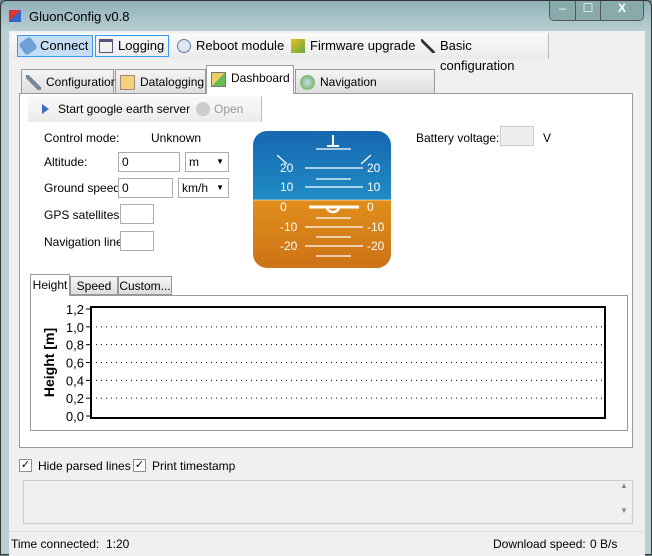 The height and width of the screenshot is (556, 652). I want to click on speed-unit-select: km/h, so click(203, 188).